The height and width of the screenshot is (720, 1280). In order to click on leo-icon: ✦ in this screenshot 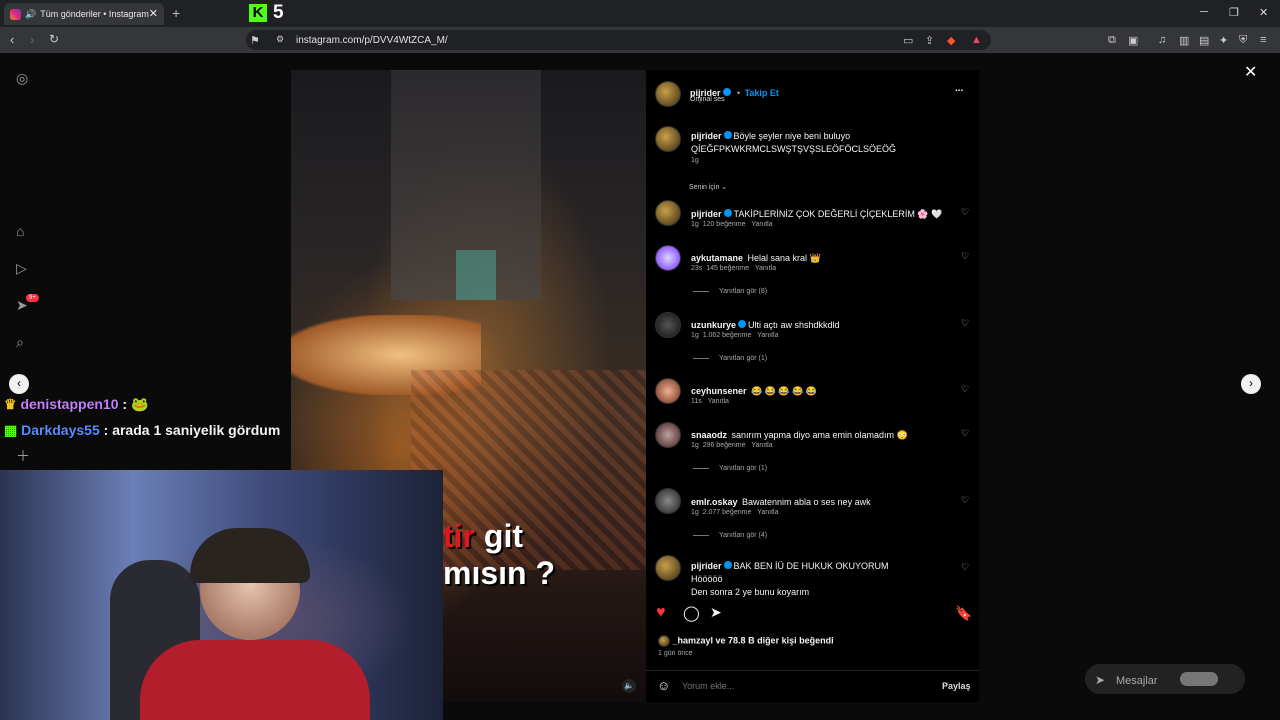, I will do `click(1223, 40)`.